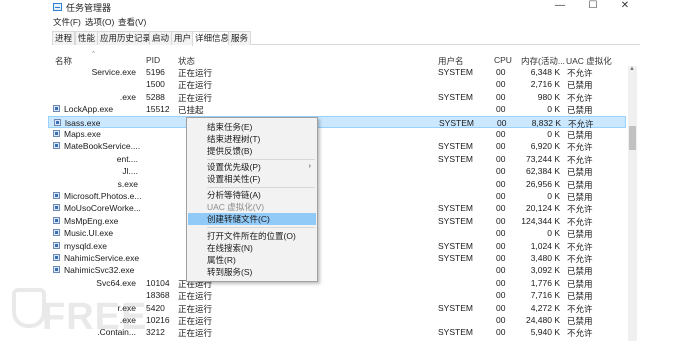 Image resolution: width=690 pixels, height=341 pixels. I want to click on cell-memory: 6,920 K, so click(545, 146).